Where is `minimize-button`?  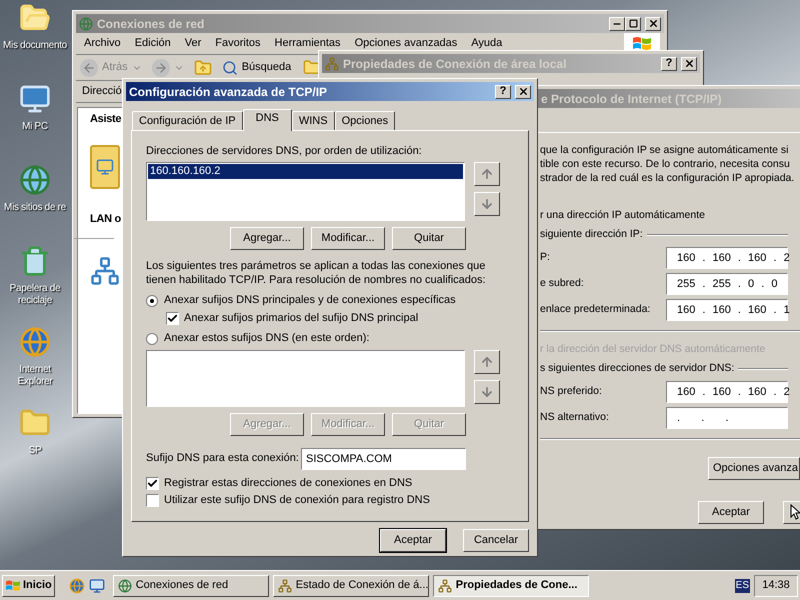
minimize-button is located at coordinates (617, 23).